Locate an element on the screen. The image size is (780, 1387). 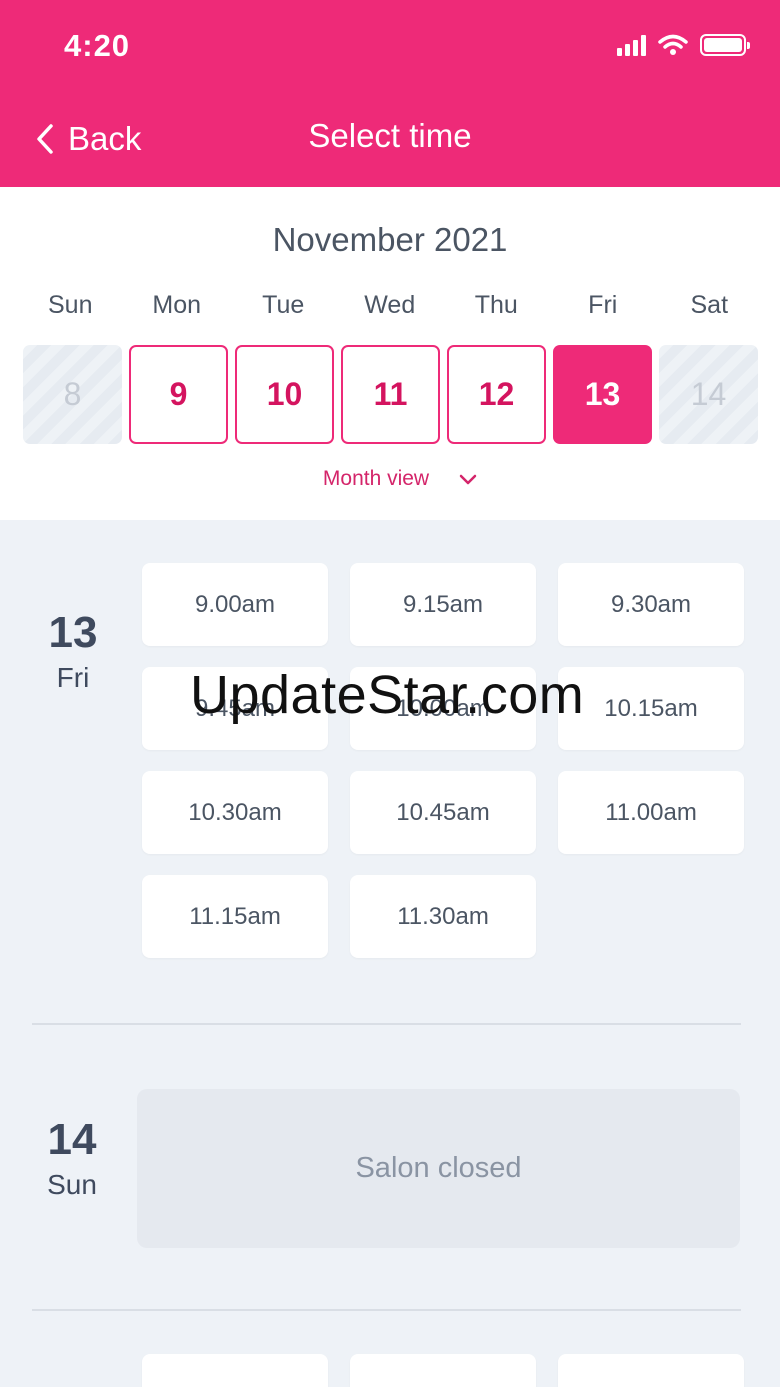
schedule-day-number: 13 is located at coordinates (73, 632).